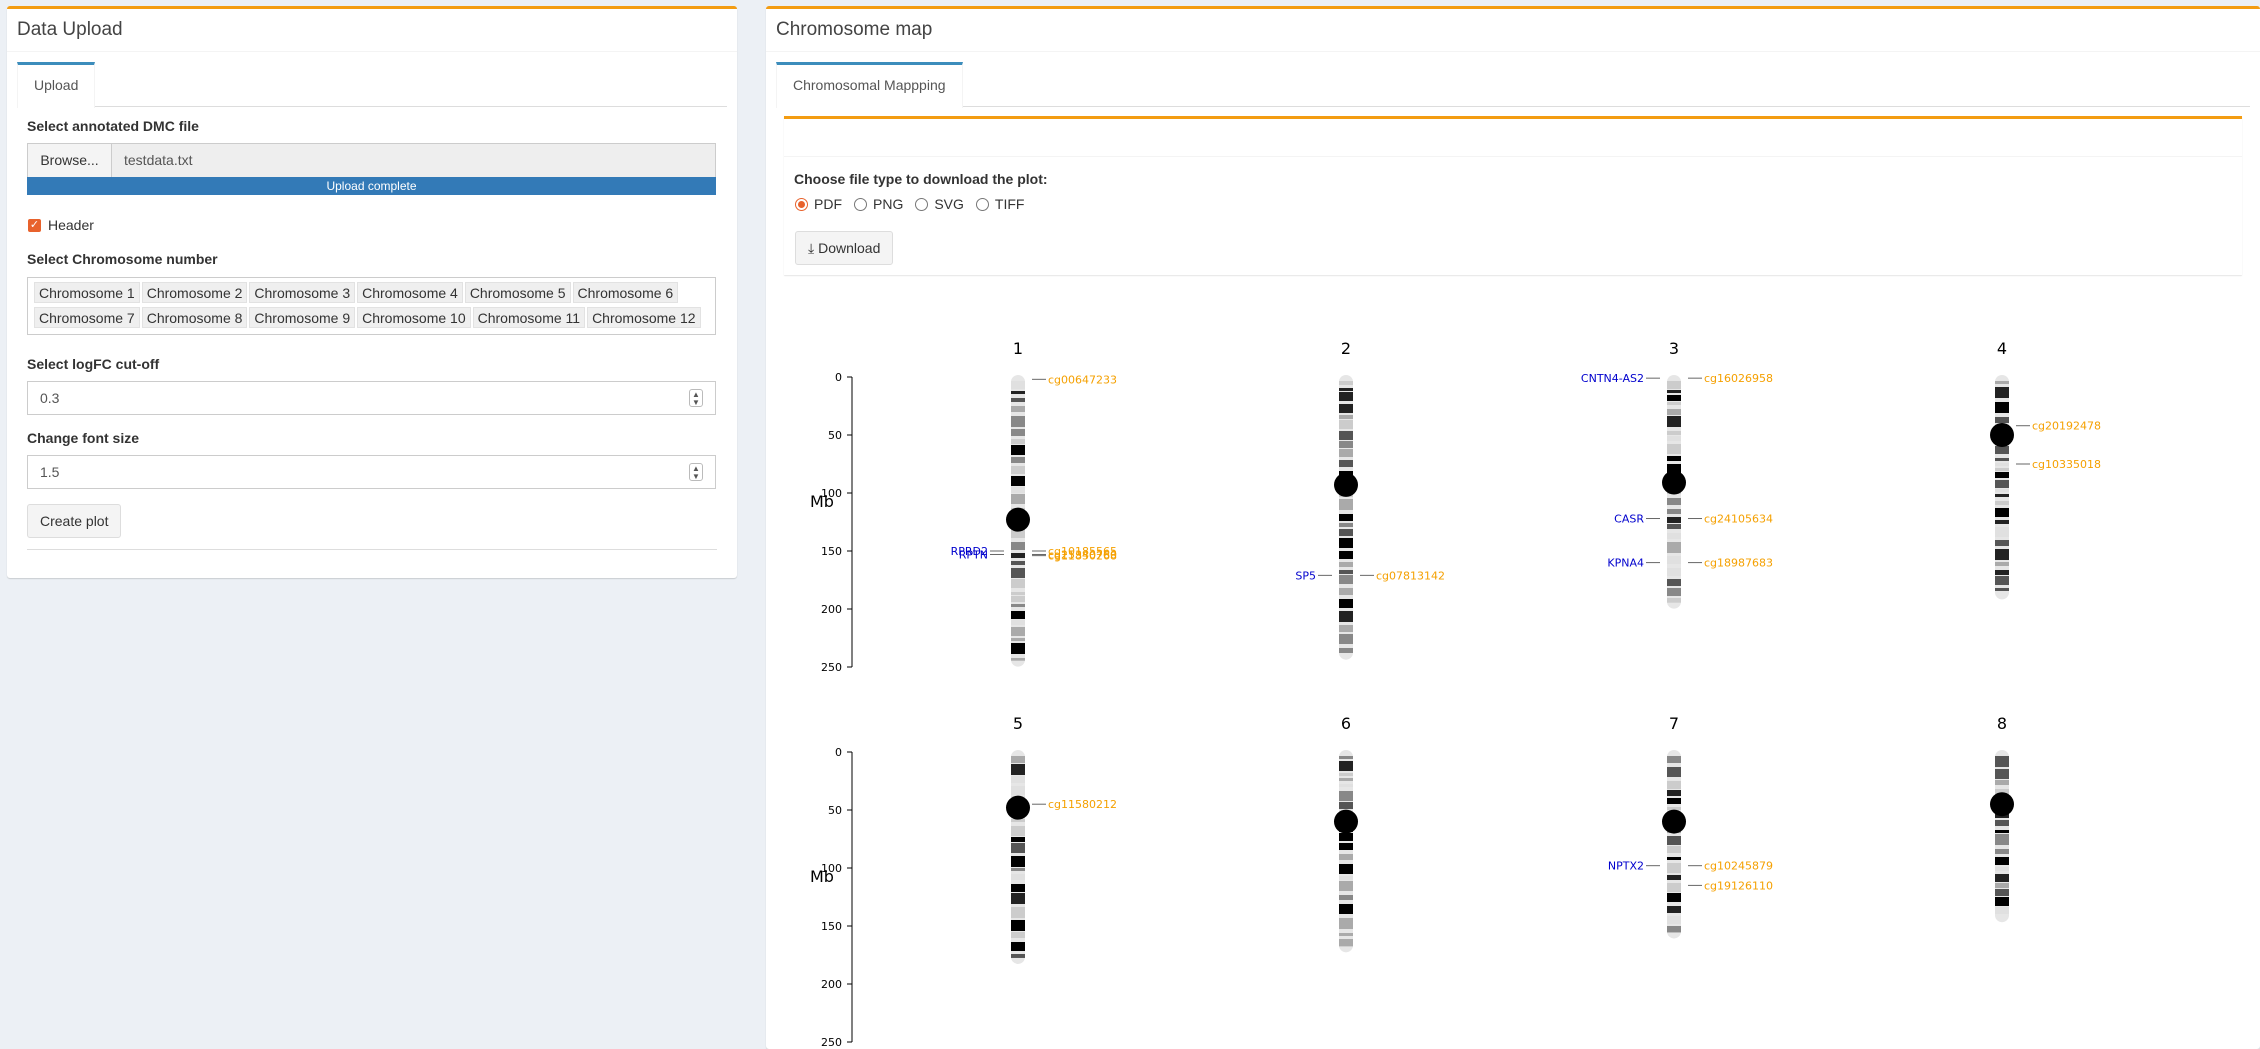 The height and width of the screenshot is (1049, 2260). Describe the element at coordinates (87, 292) in the screenshot. I see `chromosome-chip: Chromosome 1` at that location.